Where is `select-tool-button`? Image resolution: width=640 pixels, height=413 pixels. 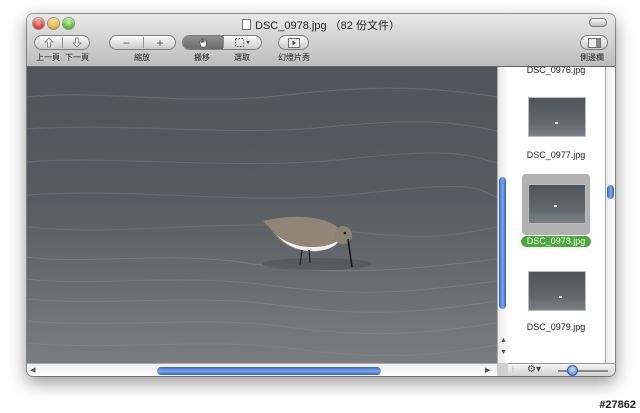 select-tool-button is located at coordinates (243, 42).